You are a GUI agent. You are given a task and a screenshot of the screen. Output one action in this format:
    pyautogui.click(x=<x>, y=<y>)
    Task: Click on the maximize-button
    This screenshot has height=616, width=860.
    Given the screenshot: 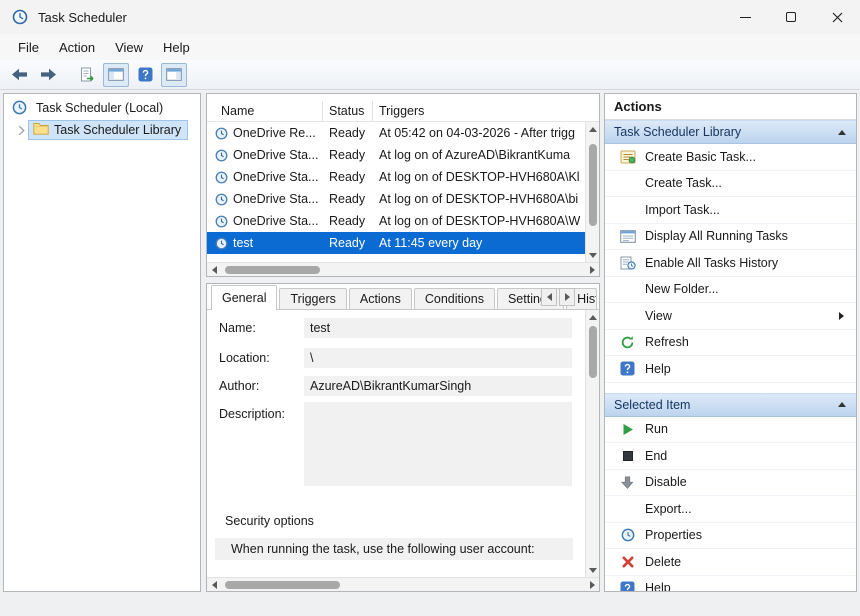 What is the action you would take?
    pyautogui.click(x=791, y=17)
    